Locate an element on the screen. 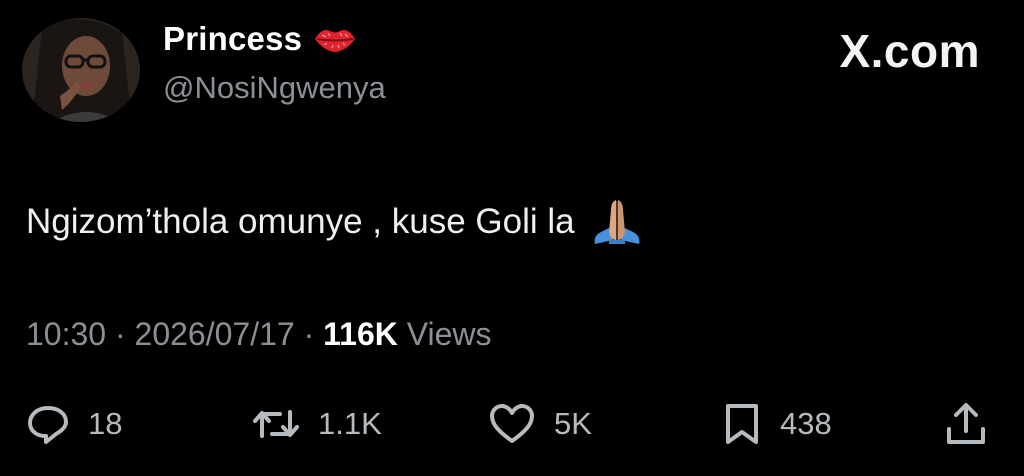 This screenshot has height=476, width=1024. folded-hands-icon is located at coordinates (617, 222).